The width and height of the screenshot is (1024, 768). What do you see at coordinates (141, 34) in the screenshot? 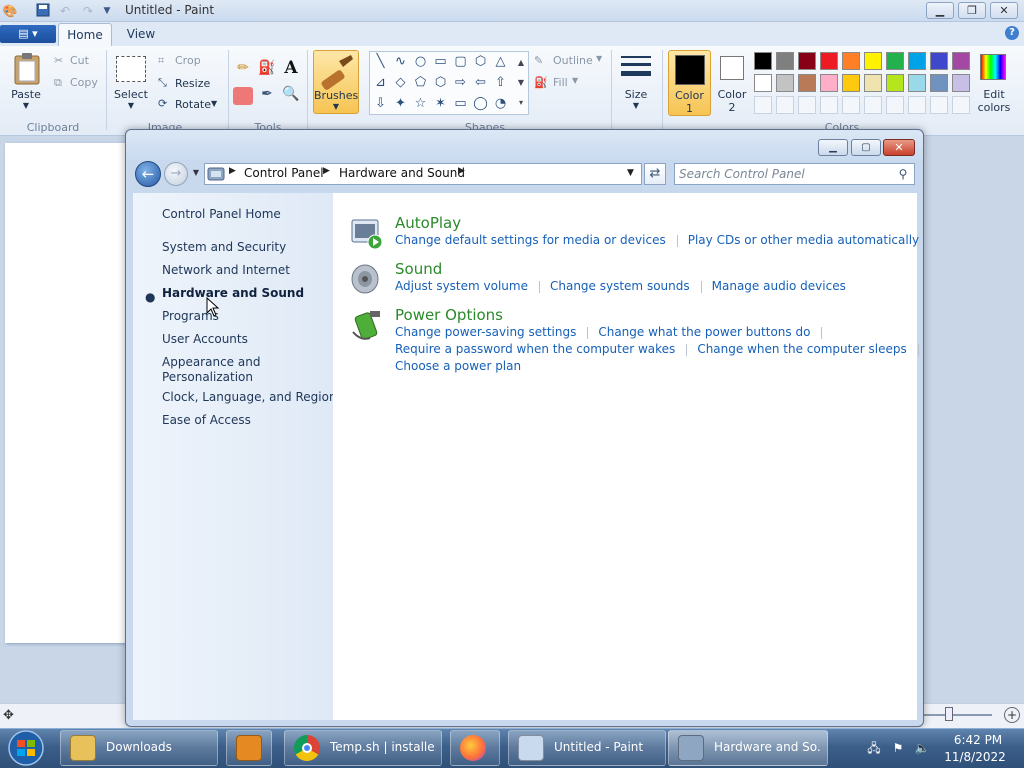
I see `tab-view: View` at bounding box center [141, 34].